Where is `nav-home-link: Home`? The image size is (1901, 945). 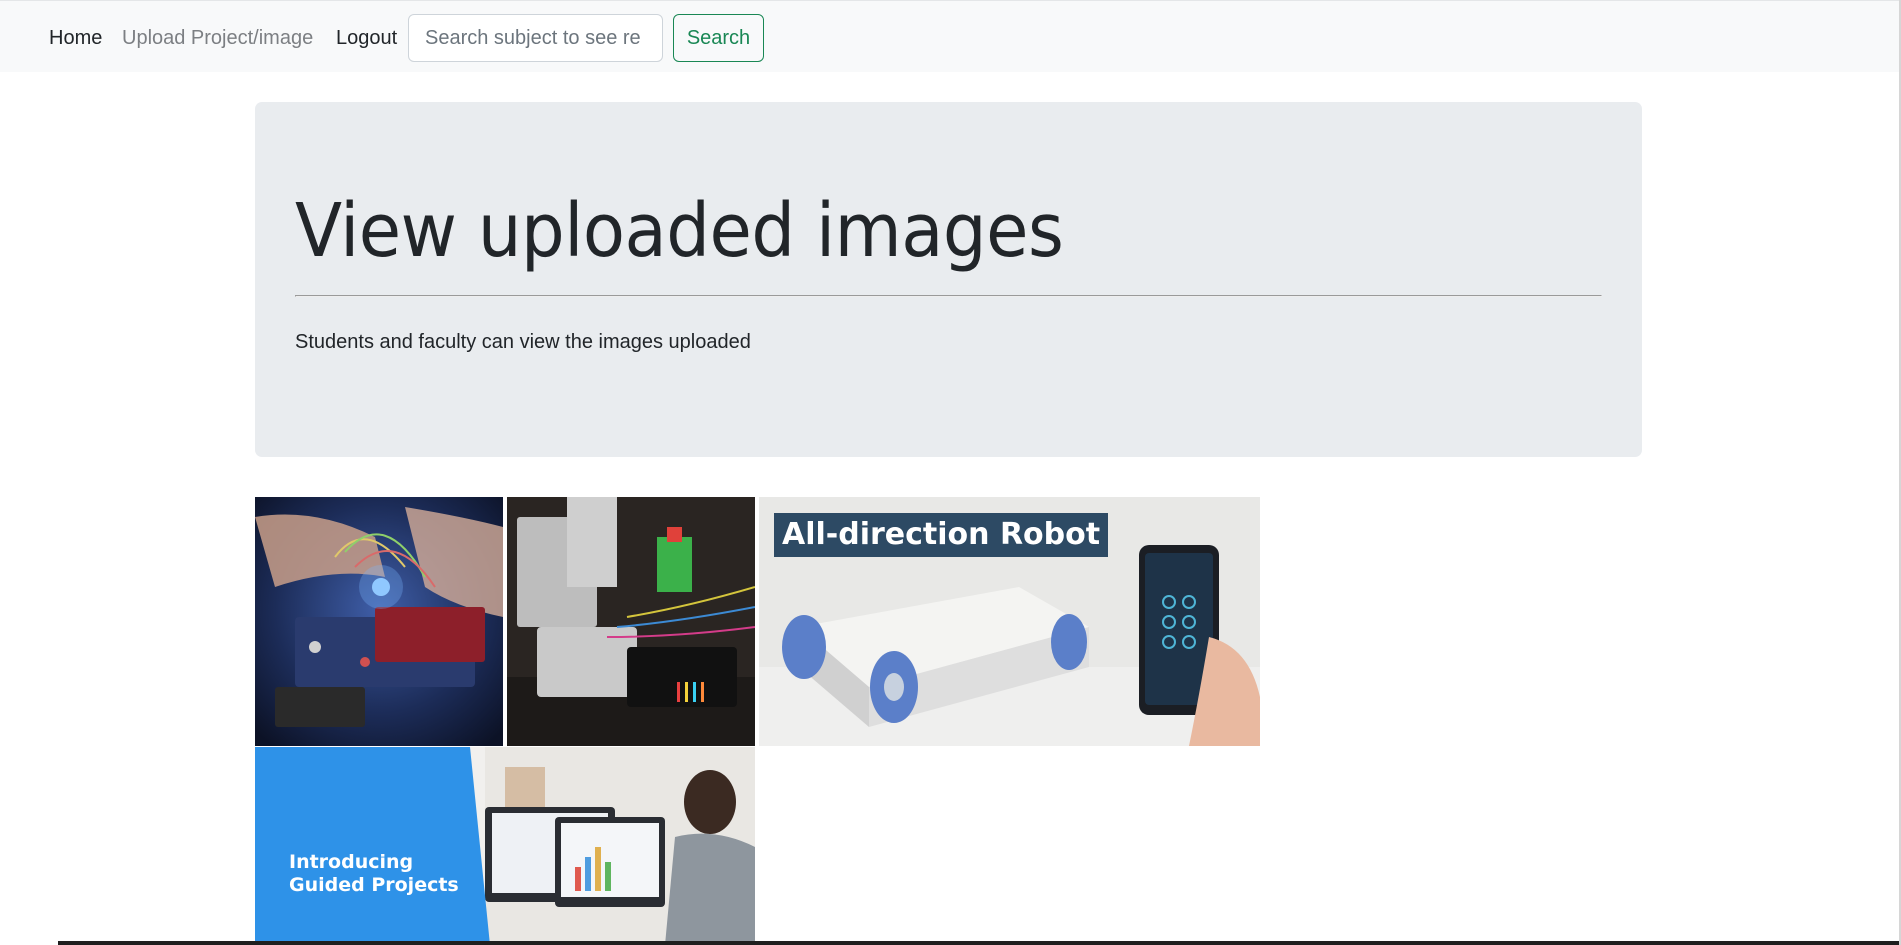 nav-home-link: Home is located at coordinates (75, 38).